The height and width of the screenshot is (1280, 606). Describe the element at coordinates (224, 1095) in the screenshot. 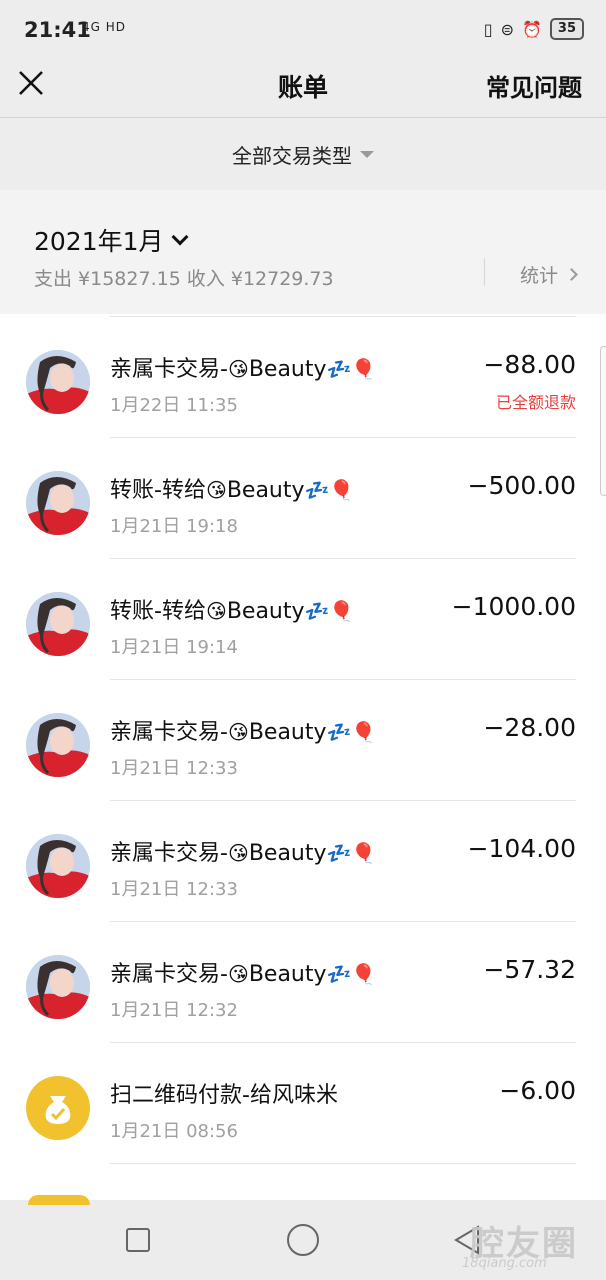

I see `transaction-title: 扫二维码付款-给风味米` at that location.